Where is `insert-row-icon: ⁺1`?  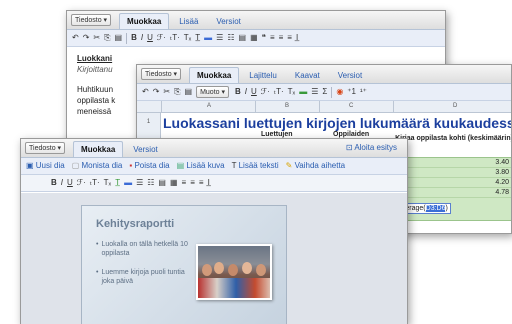
insert-row-icon: ⁺1 is located at coordinates (351, 92).